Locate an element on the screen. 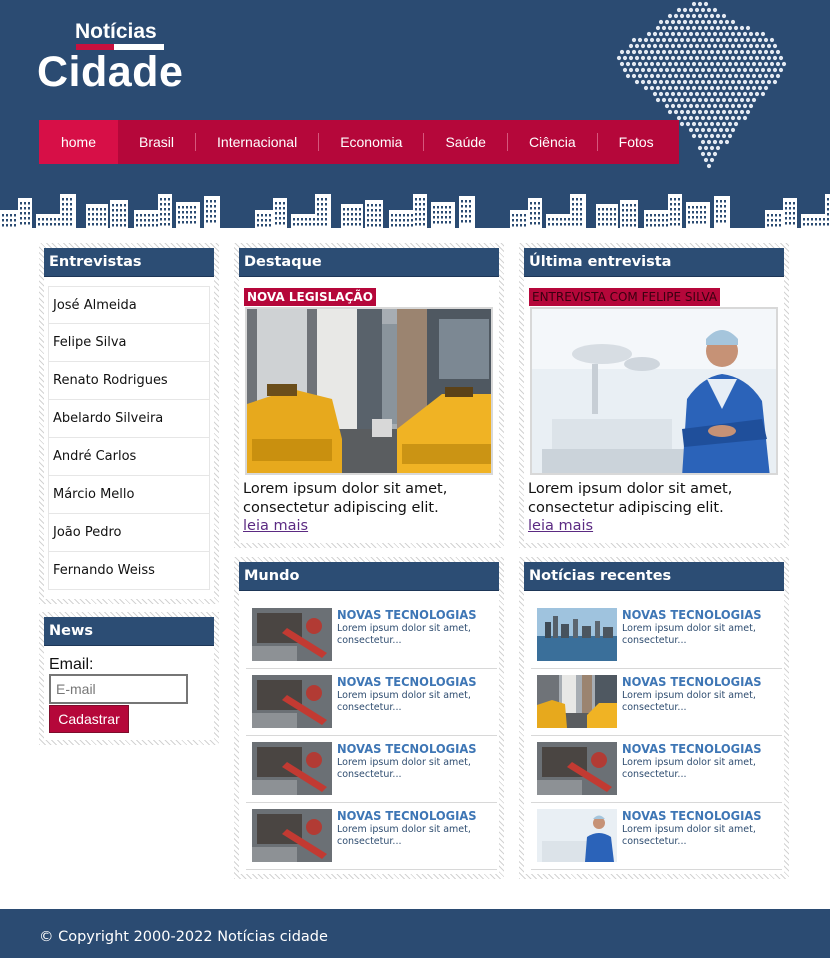  email-field is located at coordinates (118, 689).